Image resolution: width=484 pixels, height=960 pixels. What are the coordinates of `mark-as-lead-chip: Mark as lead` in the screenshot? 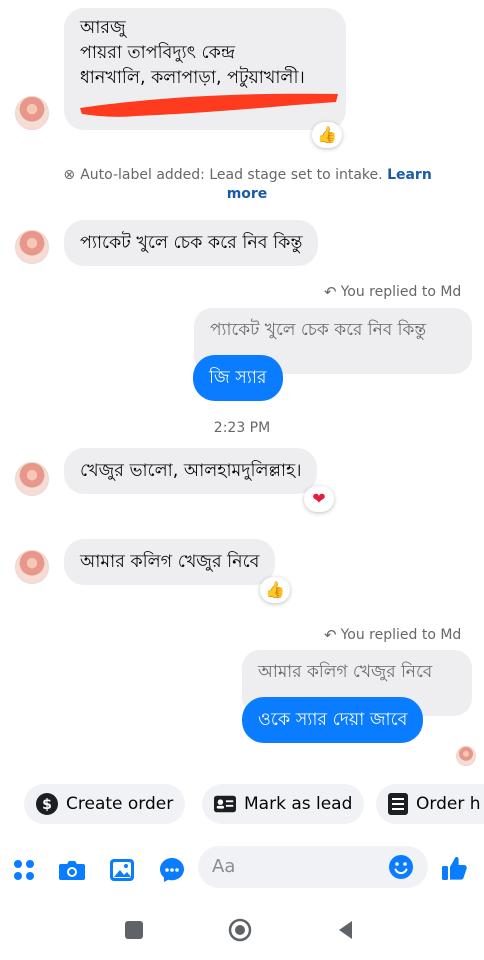 It's located at (283, 804).